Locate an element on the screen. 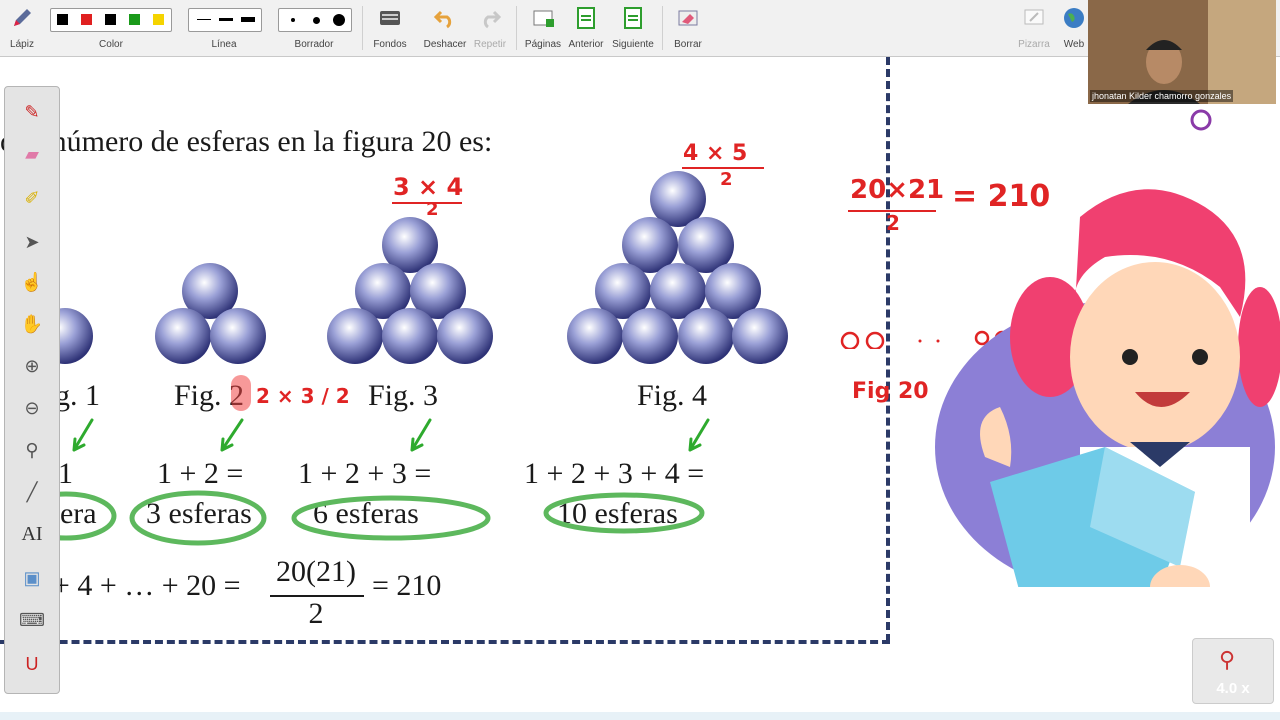  undo-icon is located at coordinates (442, 19).